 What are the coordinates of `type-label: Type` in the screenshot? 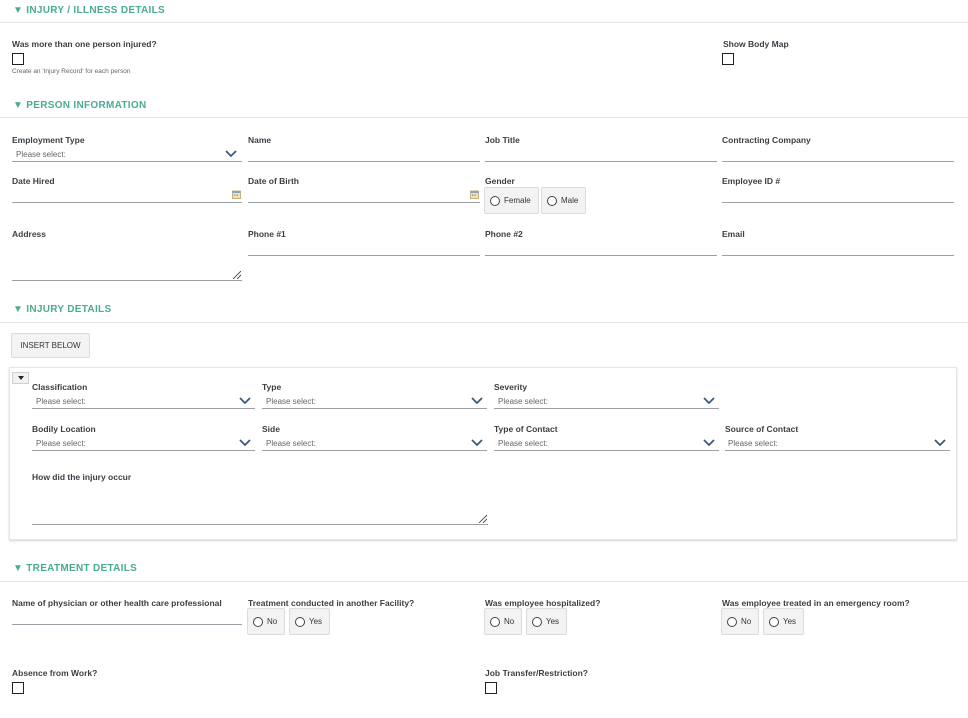 It's located at (272, 387).